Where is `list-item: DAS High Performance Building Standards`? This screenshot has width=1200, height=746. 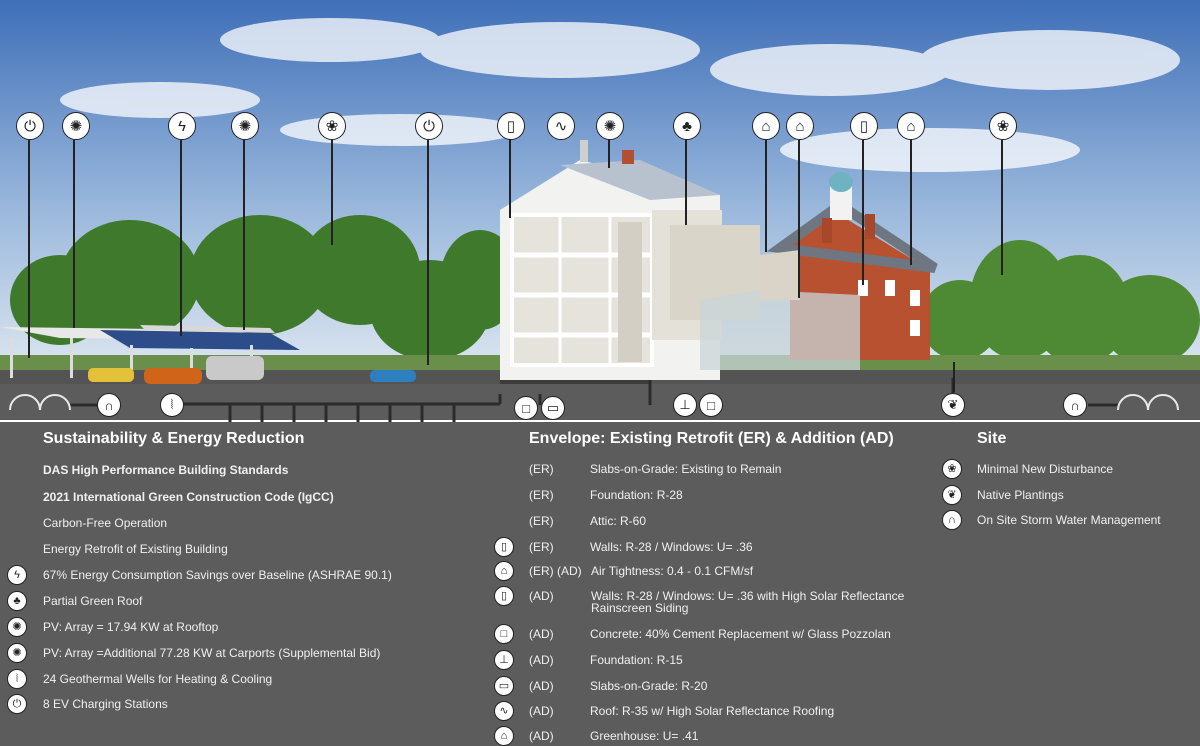
list-item: DAS High Performance Building Standards is located at coordinates (166, 470).